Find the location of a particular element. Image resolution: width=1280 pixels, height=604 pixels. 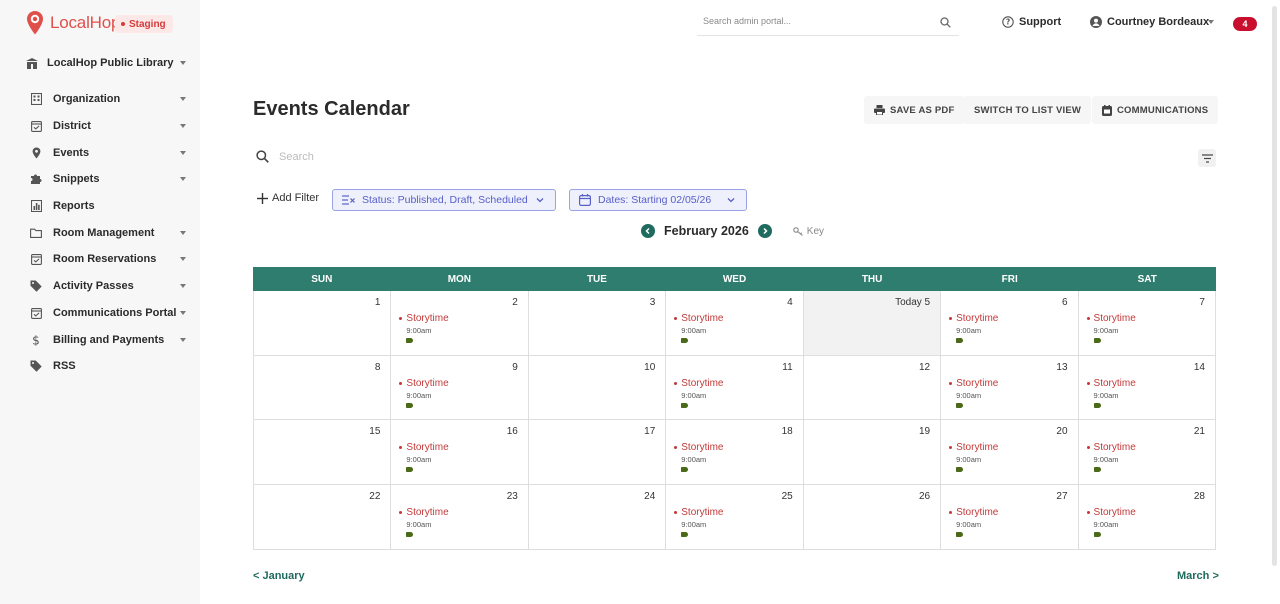

calendar-day: 15 is located at coordinates (323, 452).